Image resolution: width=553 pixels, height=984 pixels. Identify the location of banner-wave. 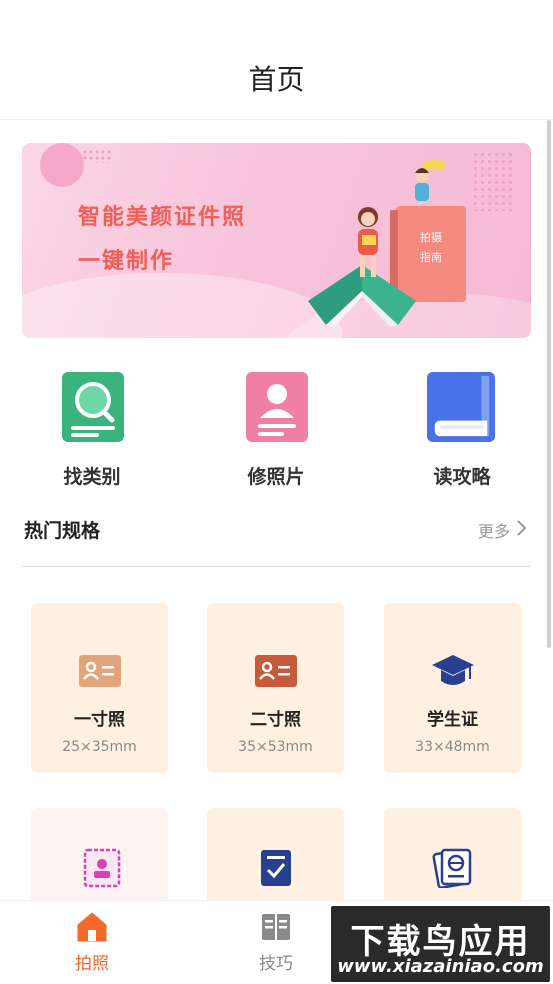
(182, 305).